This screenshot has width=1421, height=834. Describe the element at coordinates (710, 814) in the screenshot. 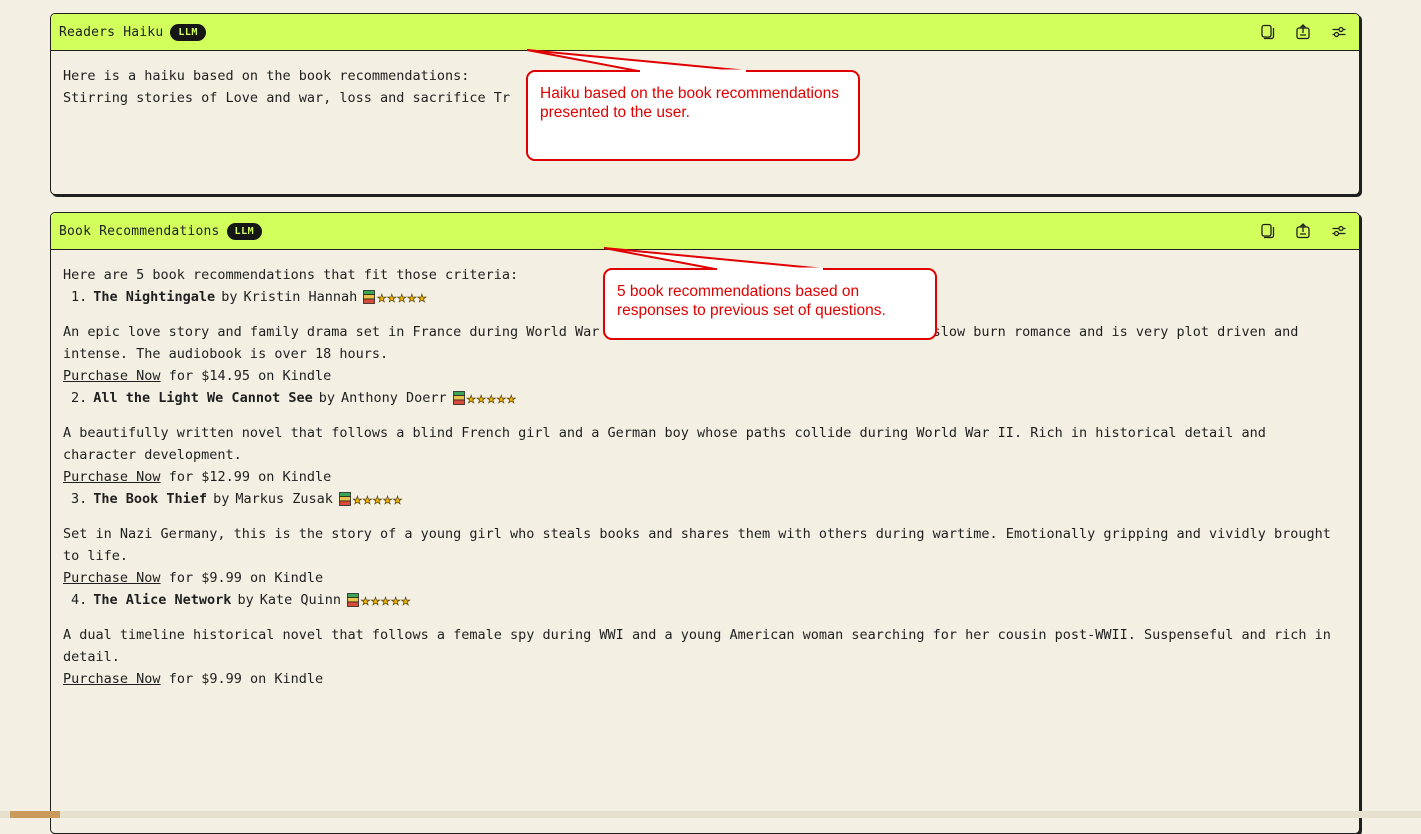

I see `taskbar-strip` at that location.